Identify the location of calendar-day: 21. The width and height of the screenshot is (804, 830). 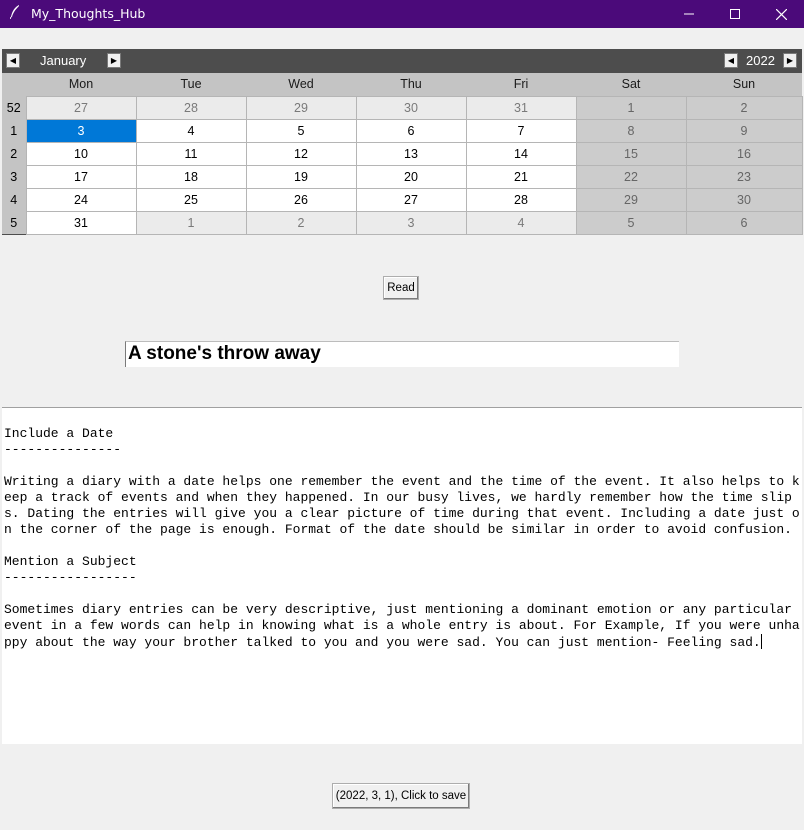
(521, 176).